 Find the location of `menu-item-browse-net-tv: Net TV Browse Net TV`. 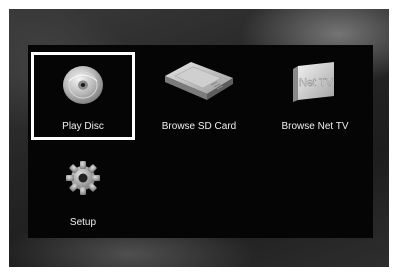

menu-item-browse-net-tv: Net TV Browse Net TV is located at coordinates (315, 96).